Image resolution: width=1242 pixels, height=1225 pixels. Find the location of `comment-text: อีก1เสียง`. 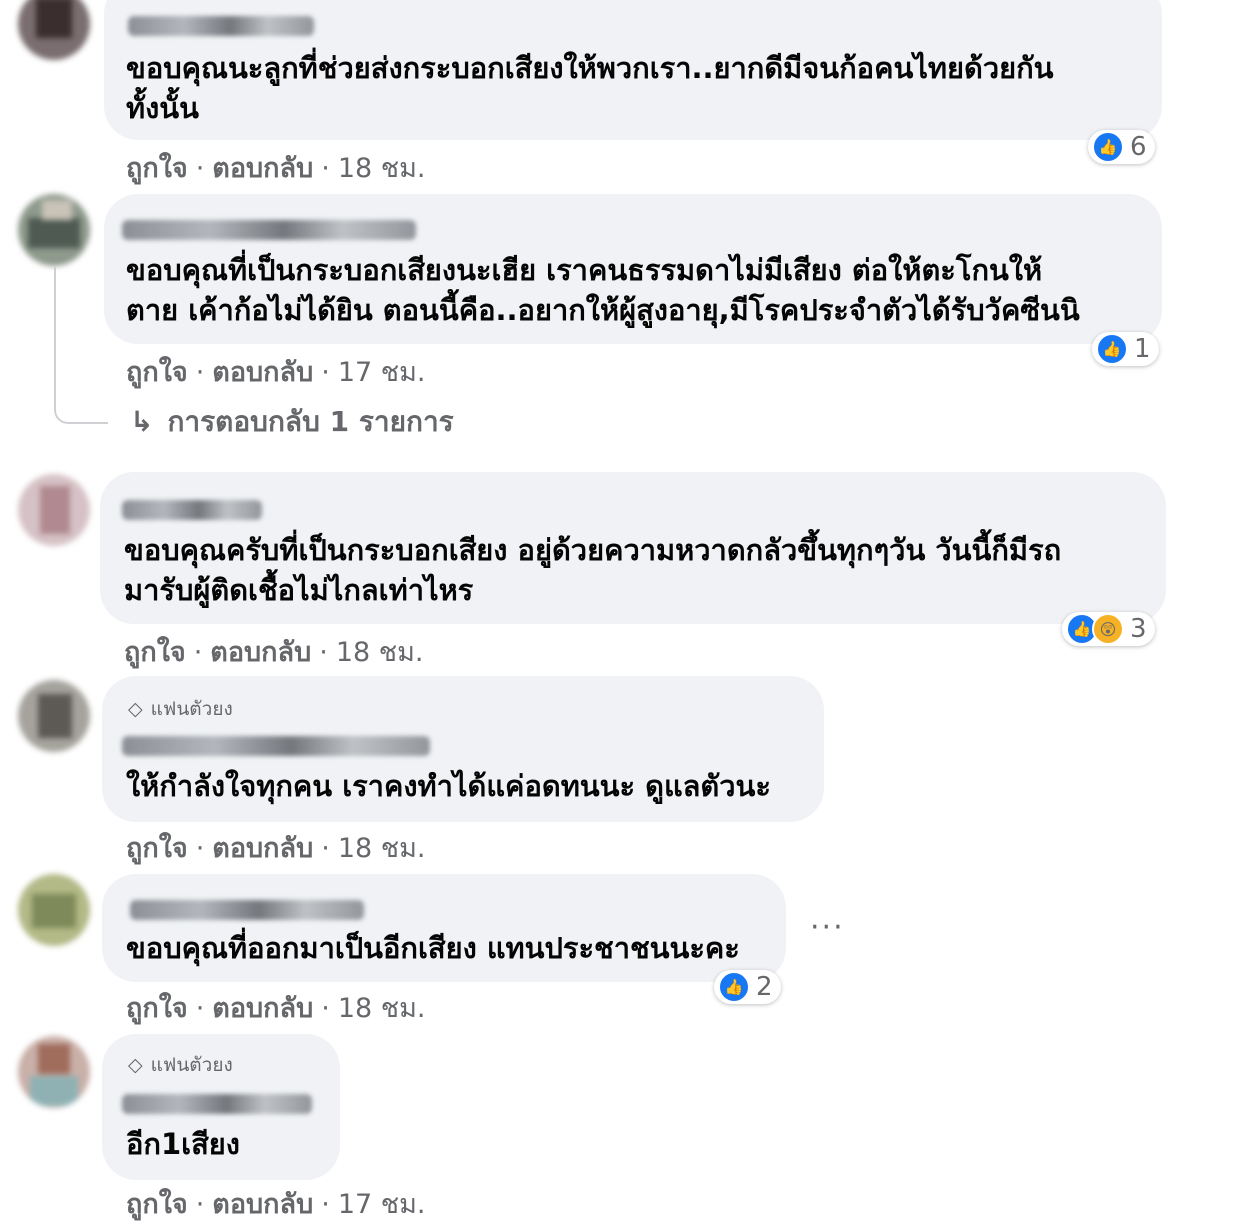

comment-text: อีก1เสียง is located at coordinates (183, 1144).